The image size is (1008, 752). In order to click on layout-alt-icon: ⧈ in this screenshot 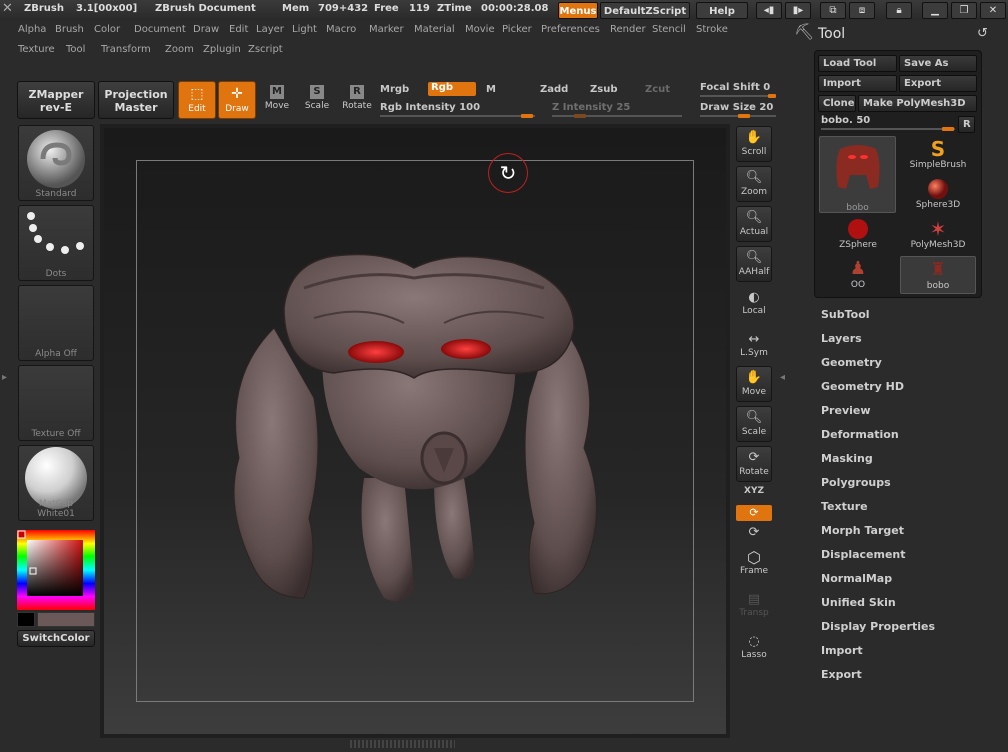, I will do `click(862, 10)`.